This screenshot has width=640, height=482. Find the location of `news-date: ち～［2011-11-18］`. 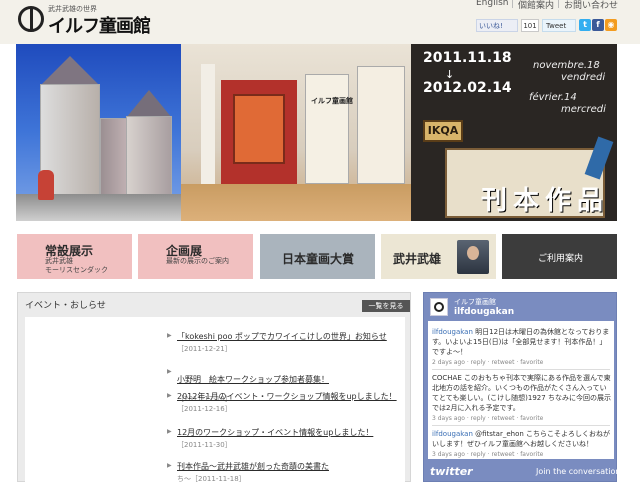

news-date: ち～［2011-11-18］ is located at coordinates (211, 478).